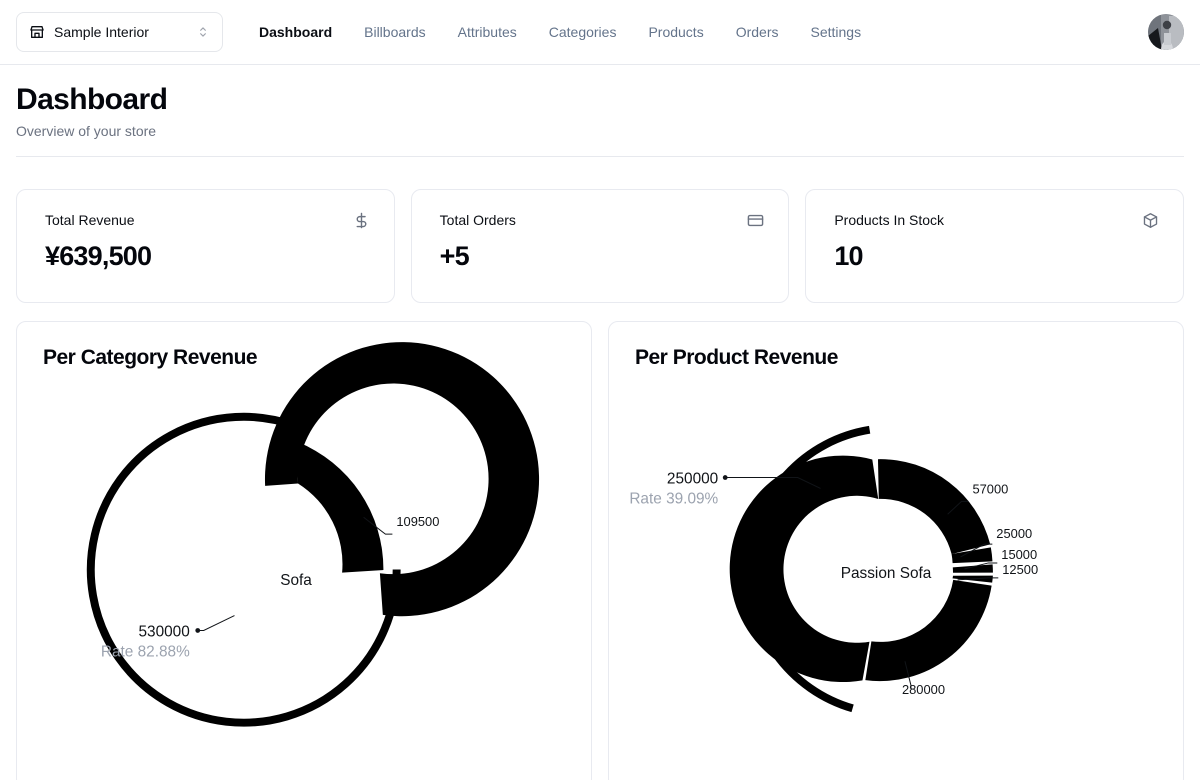  I want to click on nav-link-products: Products, so click(675, 32).